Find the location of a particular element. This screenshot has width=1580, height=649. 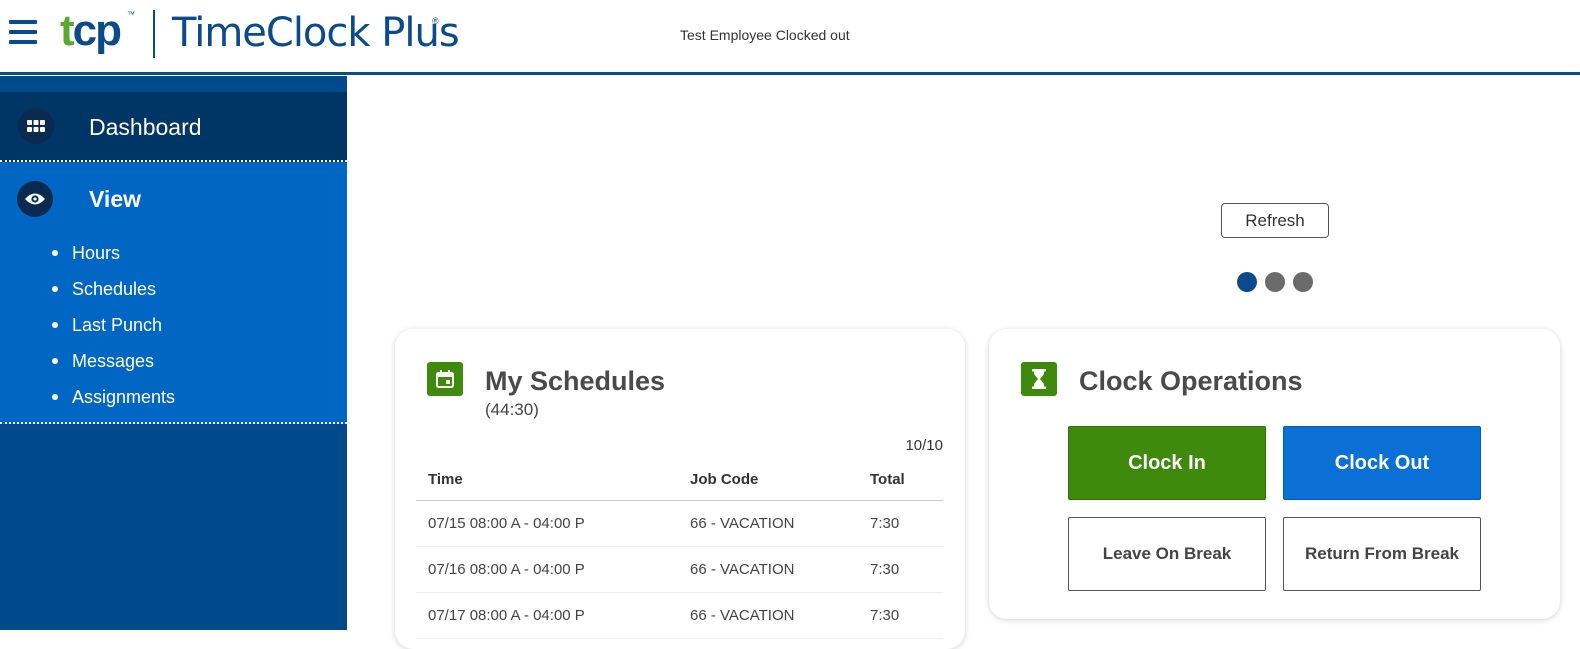

sidebar-item-label: Dashboard is located at coordinates (145, 127).